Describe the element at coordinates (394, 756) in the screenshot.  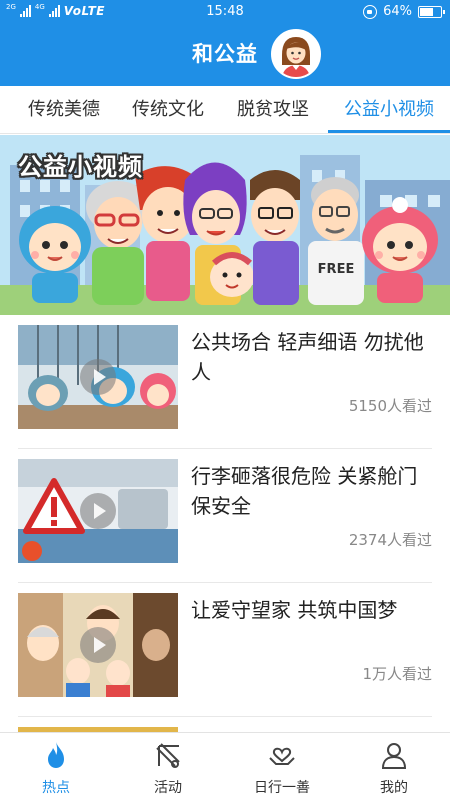
I see `person-icon` at that location.